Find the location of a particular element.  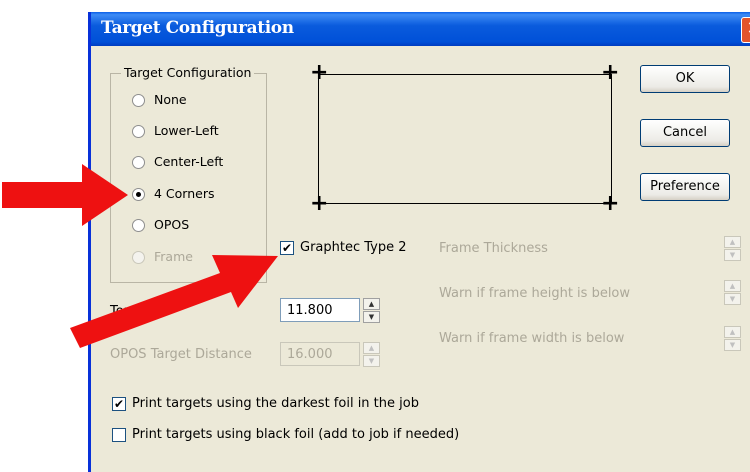

opos-distance-spinner: ▲ ▼ is located at coordinates (371, 355).